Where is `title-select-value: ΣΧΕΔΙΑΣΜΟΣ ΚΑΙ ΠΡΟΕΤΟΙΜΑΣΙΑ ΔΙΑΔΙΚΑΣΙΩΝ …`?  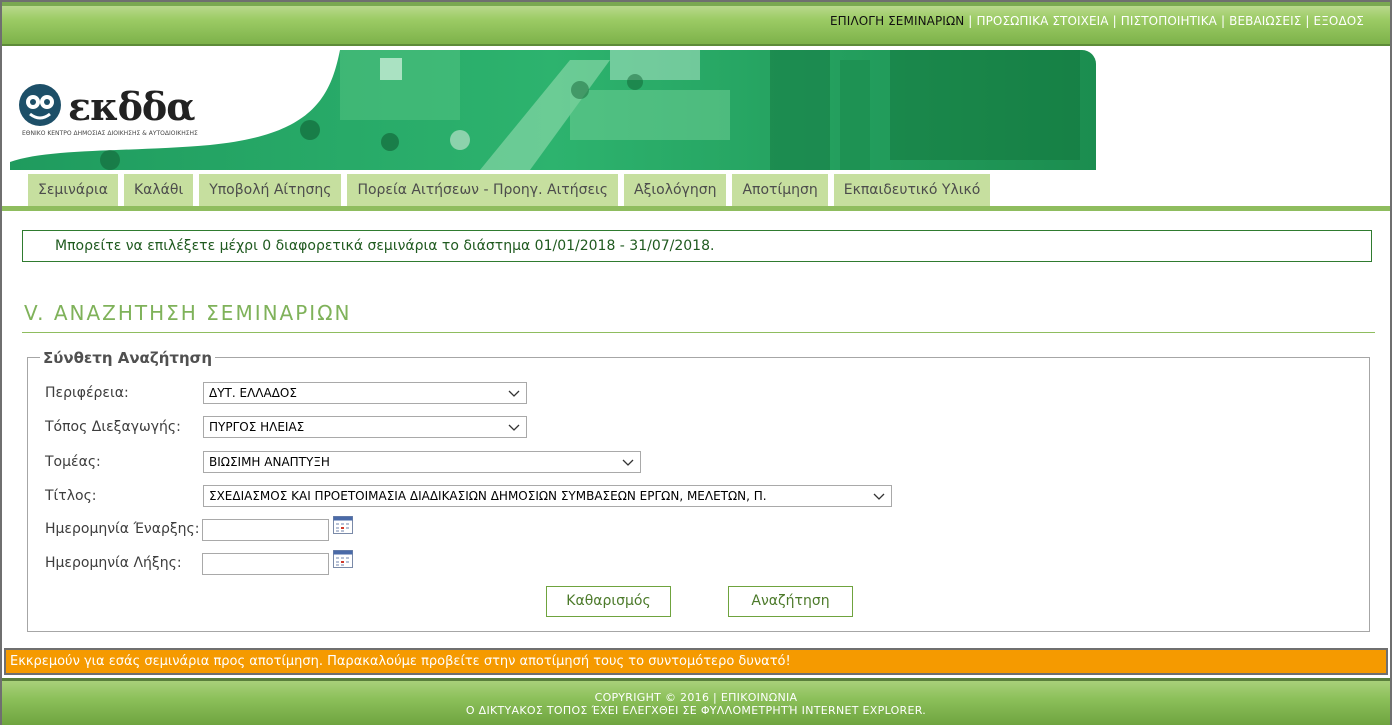 title-select-value: ΣΧΕΔΙΑΣΜΟΣ ΚΑΙ ΠΡΟΕΤΟΙΜΑΣΙΑ ΔΙΑΔΙΚΑΣΙΩΝ … is located at coordinates (488, 496).